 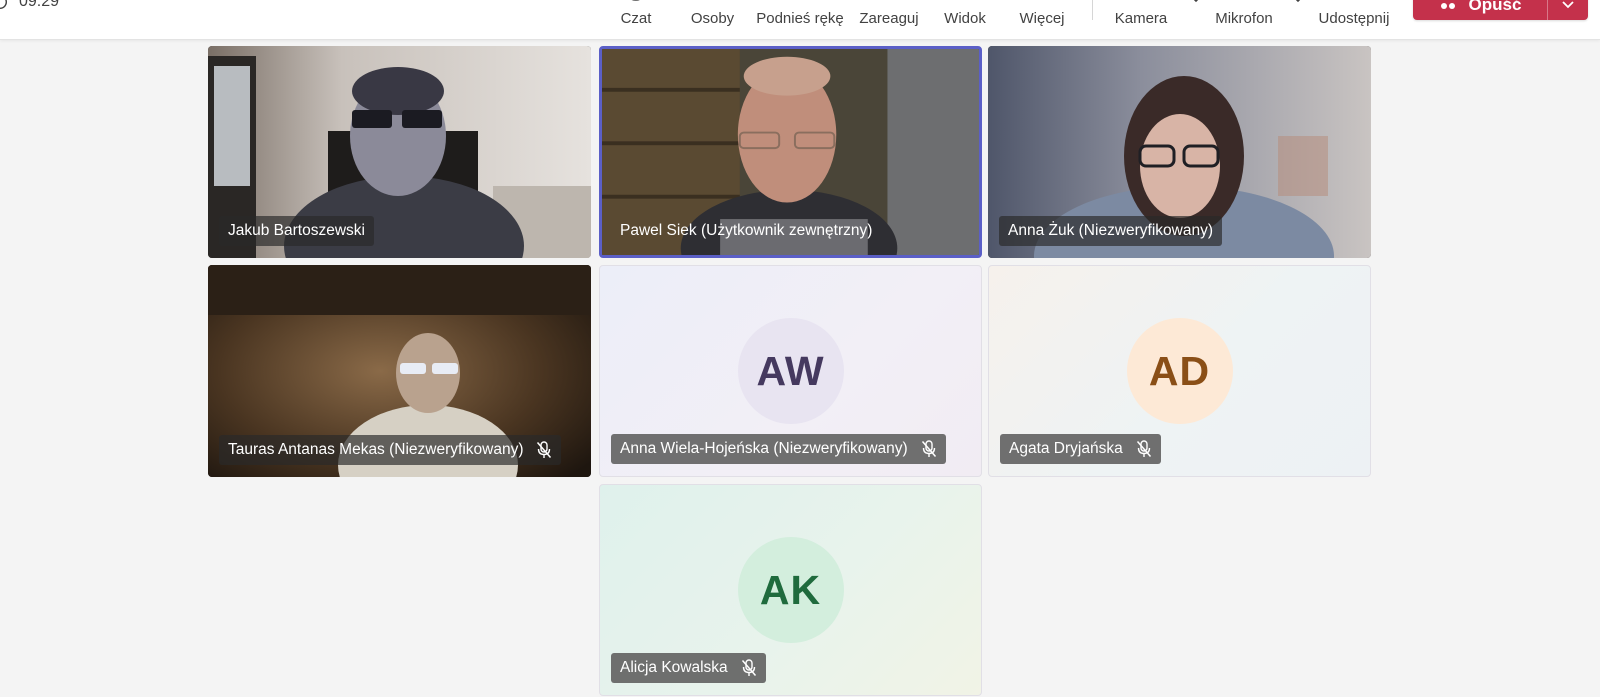 I want to click on chat-button: Czat, so click(x=636, y=19).